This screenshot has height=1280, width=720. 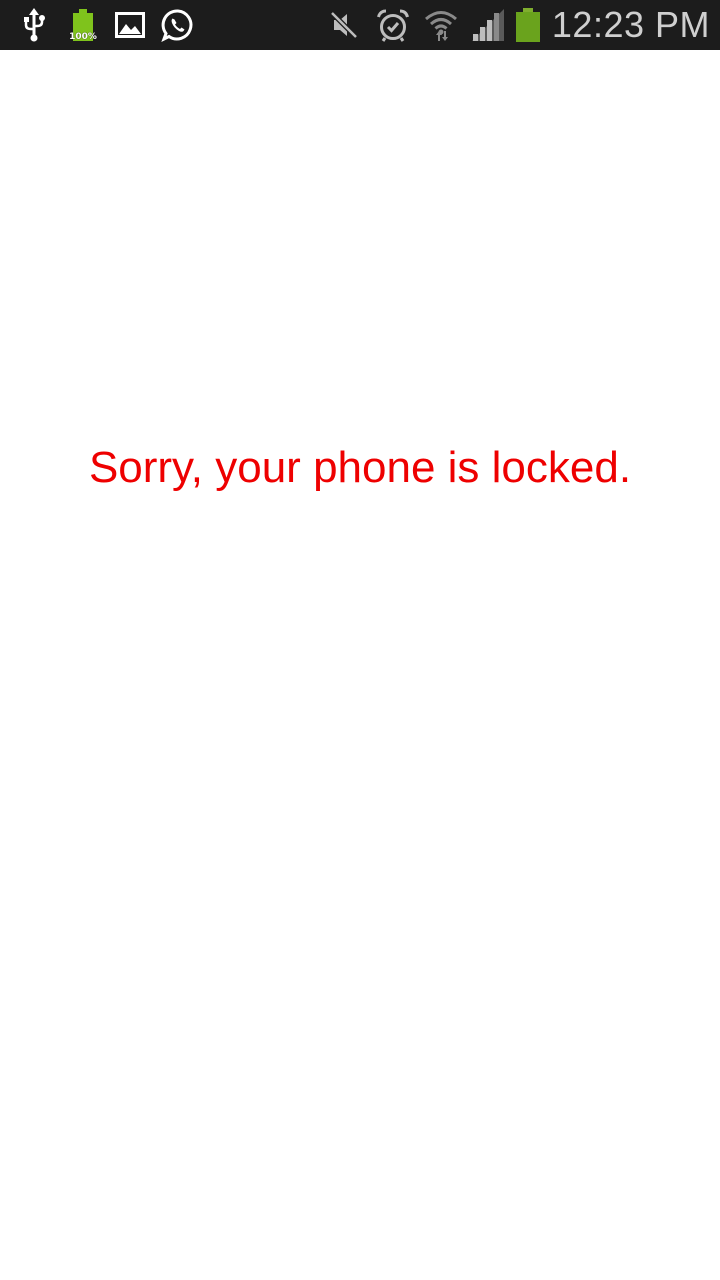 What do you see at coordinates (83, 37) in the screenshot?
I see `battery-percent-label: 100%` at bounding box center [83, 37].